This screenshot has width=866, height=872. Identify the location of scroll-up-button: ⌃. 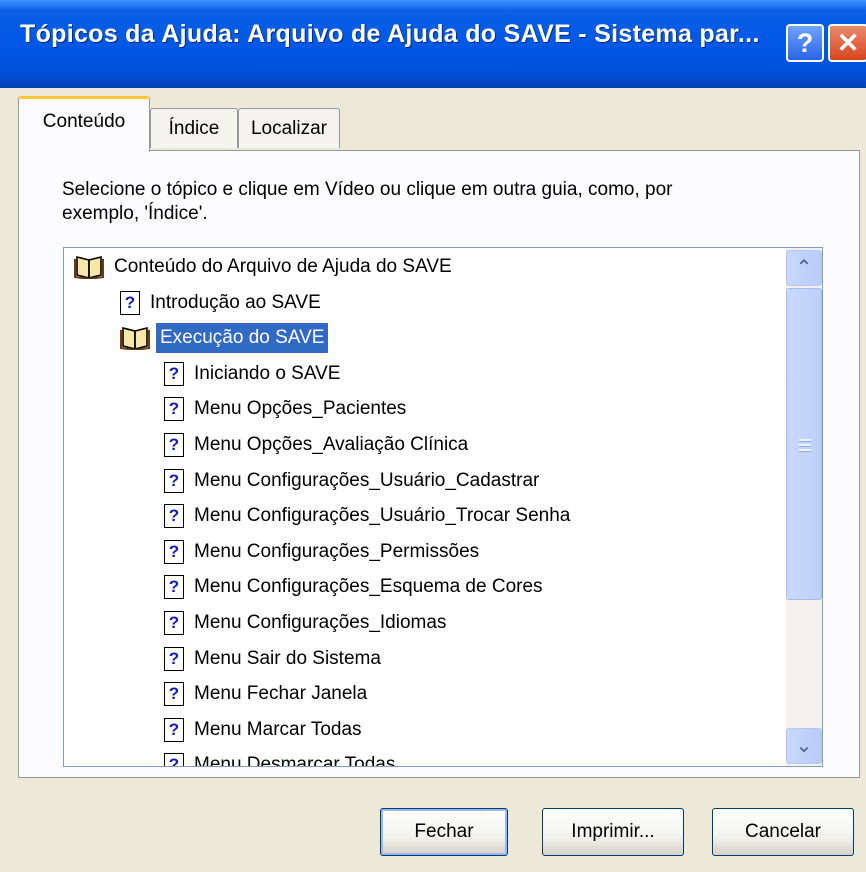
(804, 268).